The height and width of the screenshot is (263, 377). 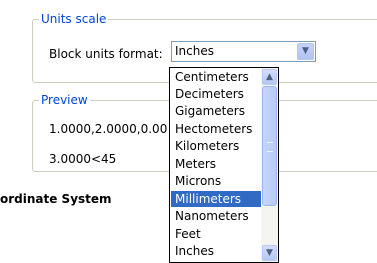 What do you see at coordinates (106, 54) in the screenshot?
I see `block-units-format-label: Block units format:` at bounding box center [106, 54].